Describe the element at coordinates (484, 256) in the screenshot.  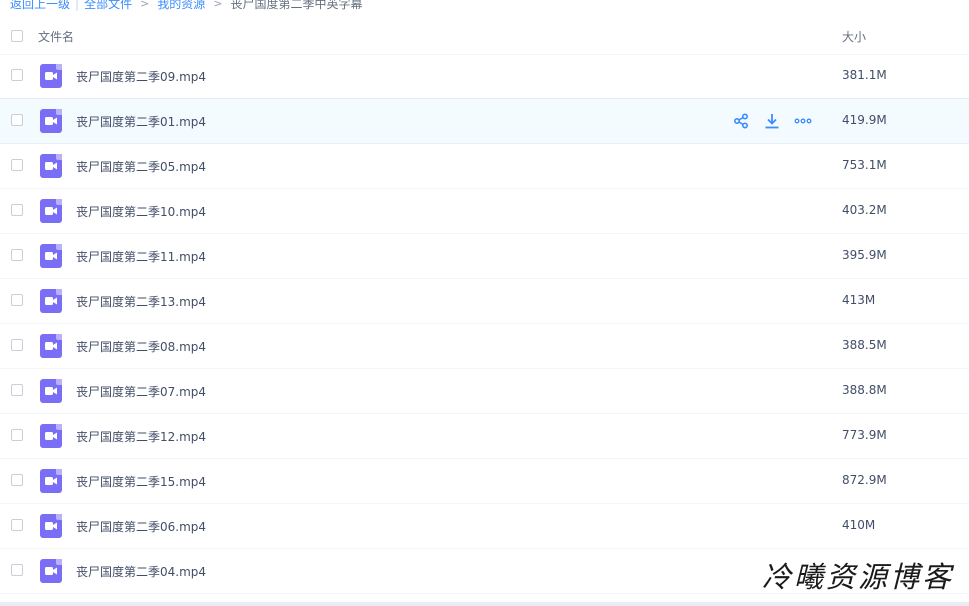
I see `file-row: 丧尸国度第二季11.mp4 395.9M` at that location.